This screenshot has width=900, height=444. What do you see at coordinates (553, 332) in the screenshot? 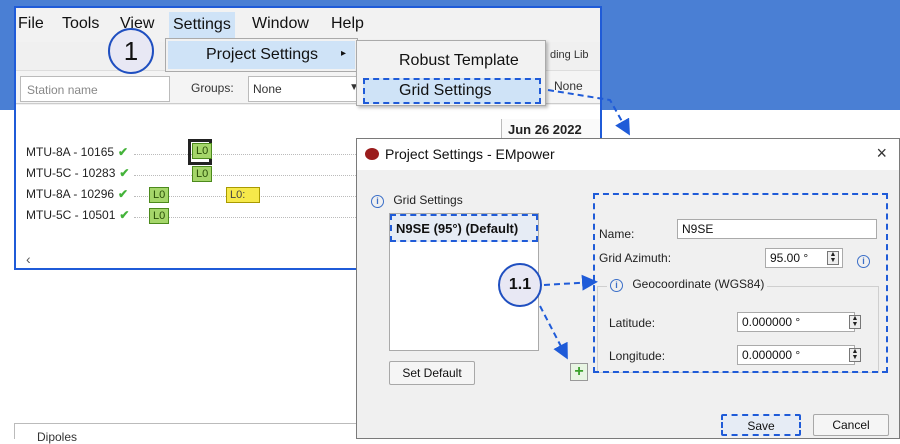
I see `arrow-to-add` at bounding box center [553, 332].